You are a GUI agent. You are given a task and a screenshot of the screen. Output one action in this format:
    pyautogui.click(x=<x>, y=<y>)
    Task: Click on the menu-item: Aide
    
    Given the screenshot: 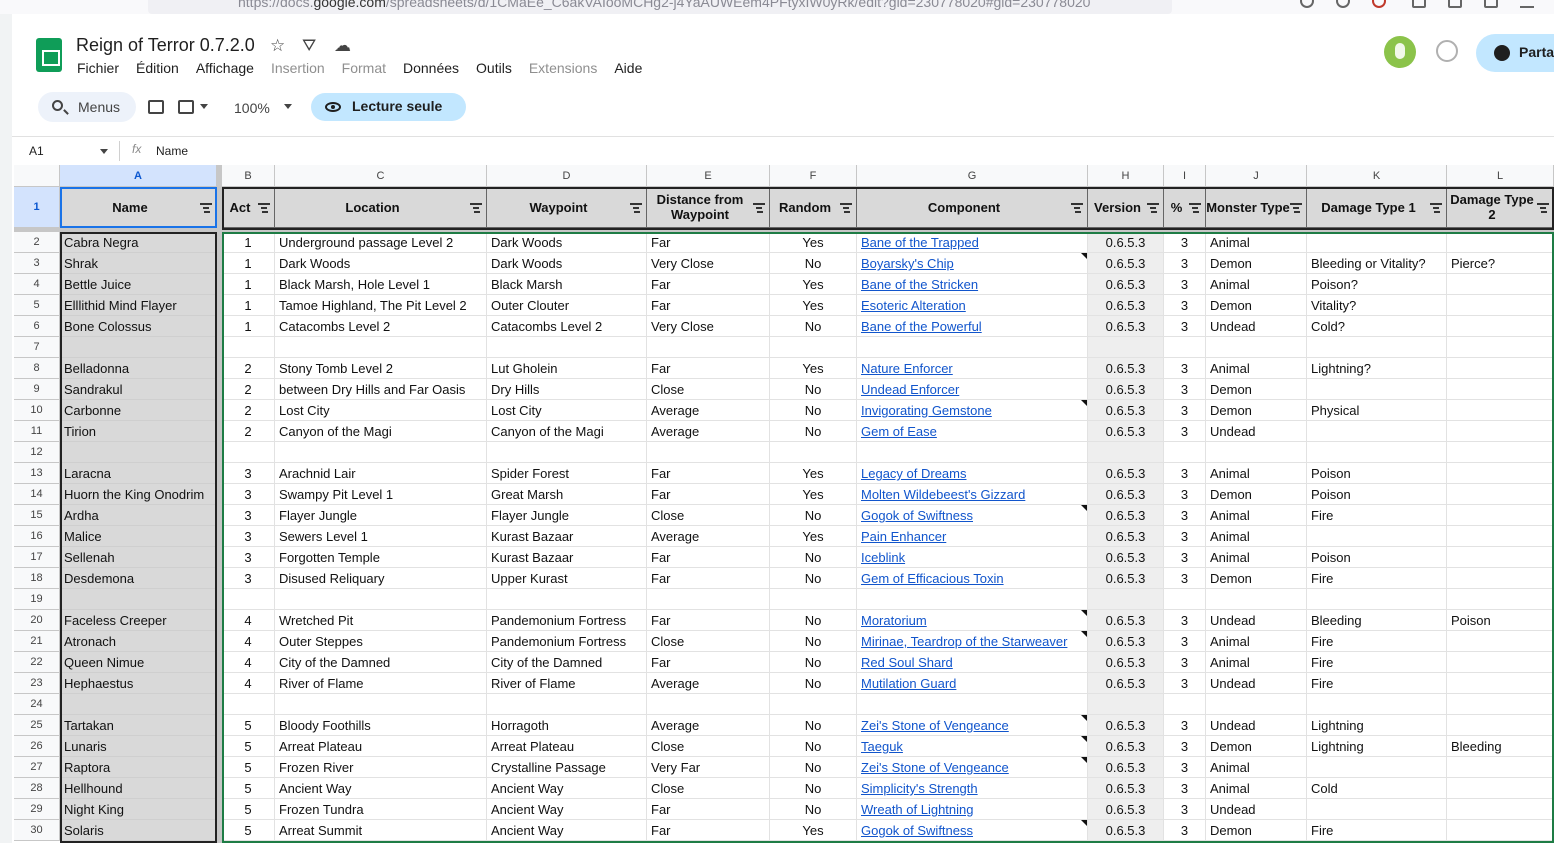 What is the action you would take?
    pyautogui.click(x=635, y=68)
    